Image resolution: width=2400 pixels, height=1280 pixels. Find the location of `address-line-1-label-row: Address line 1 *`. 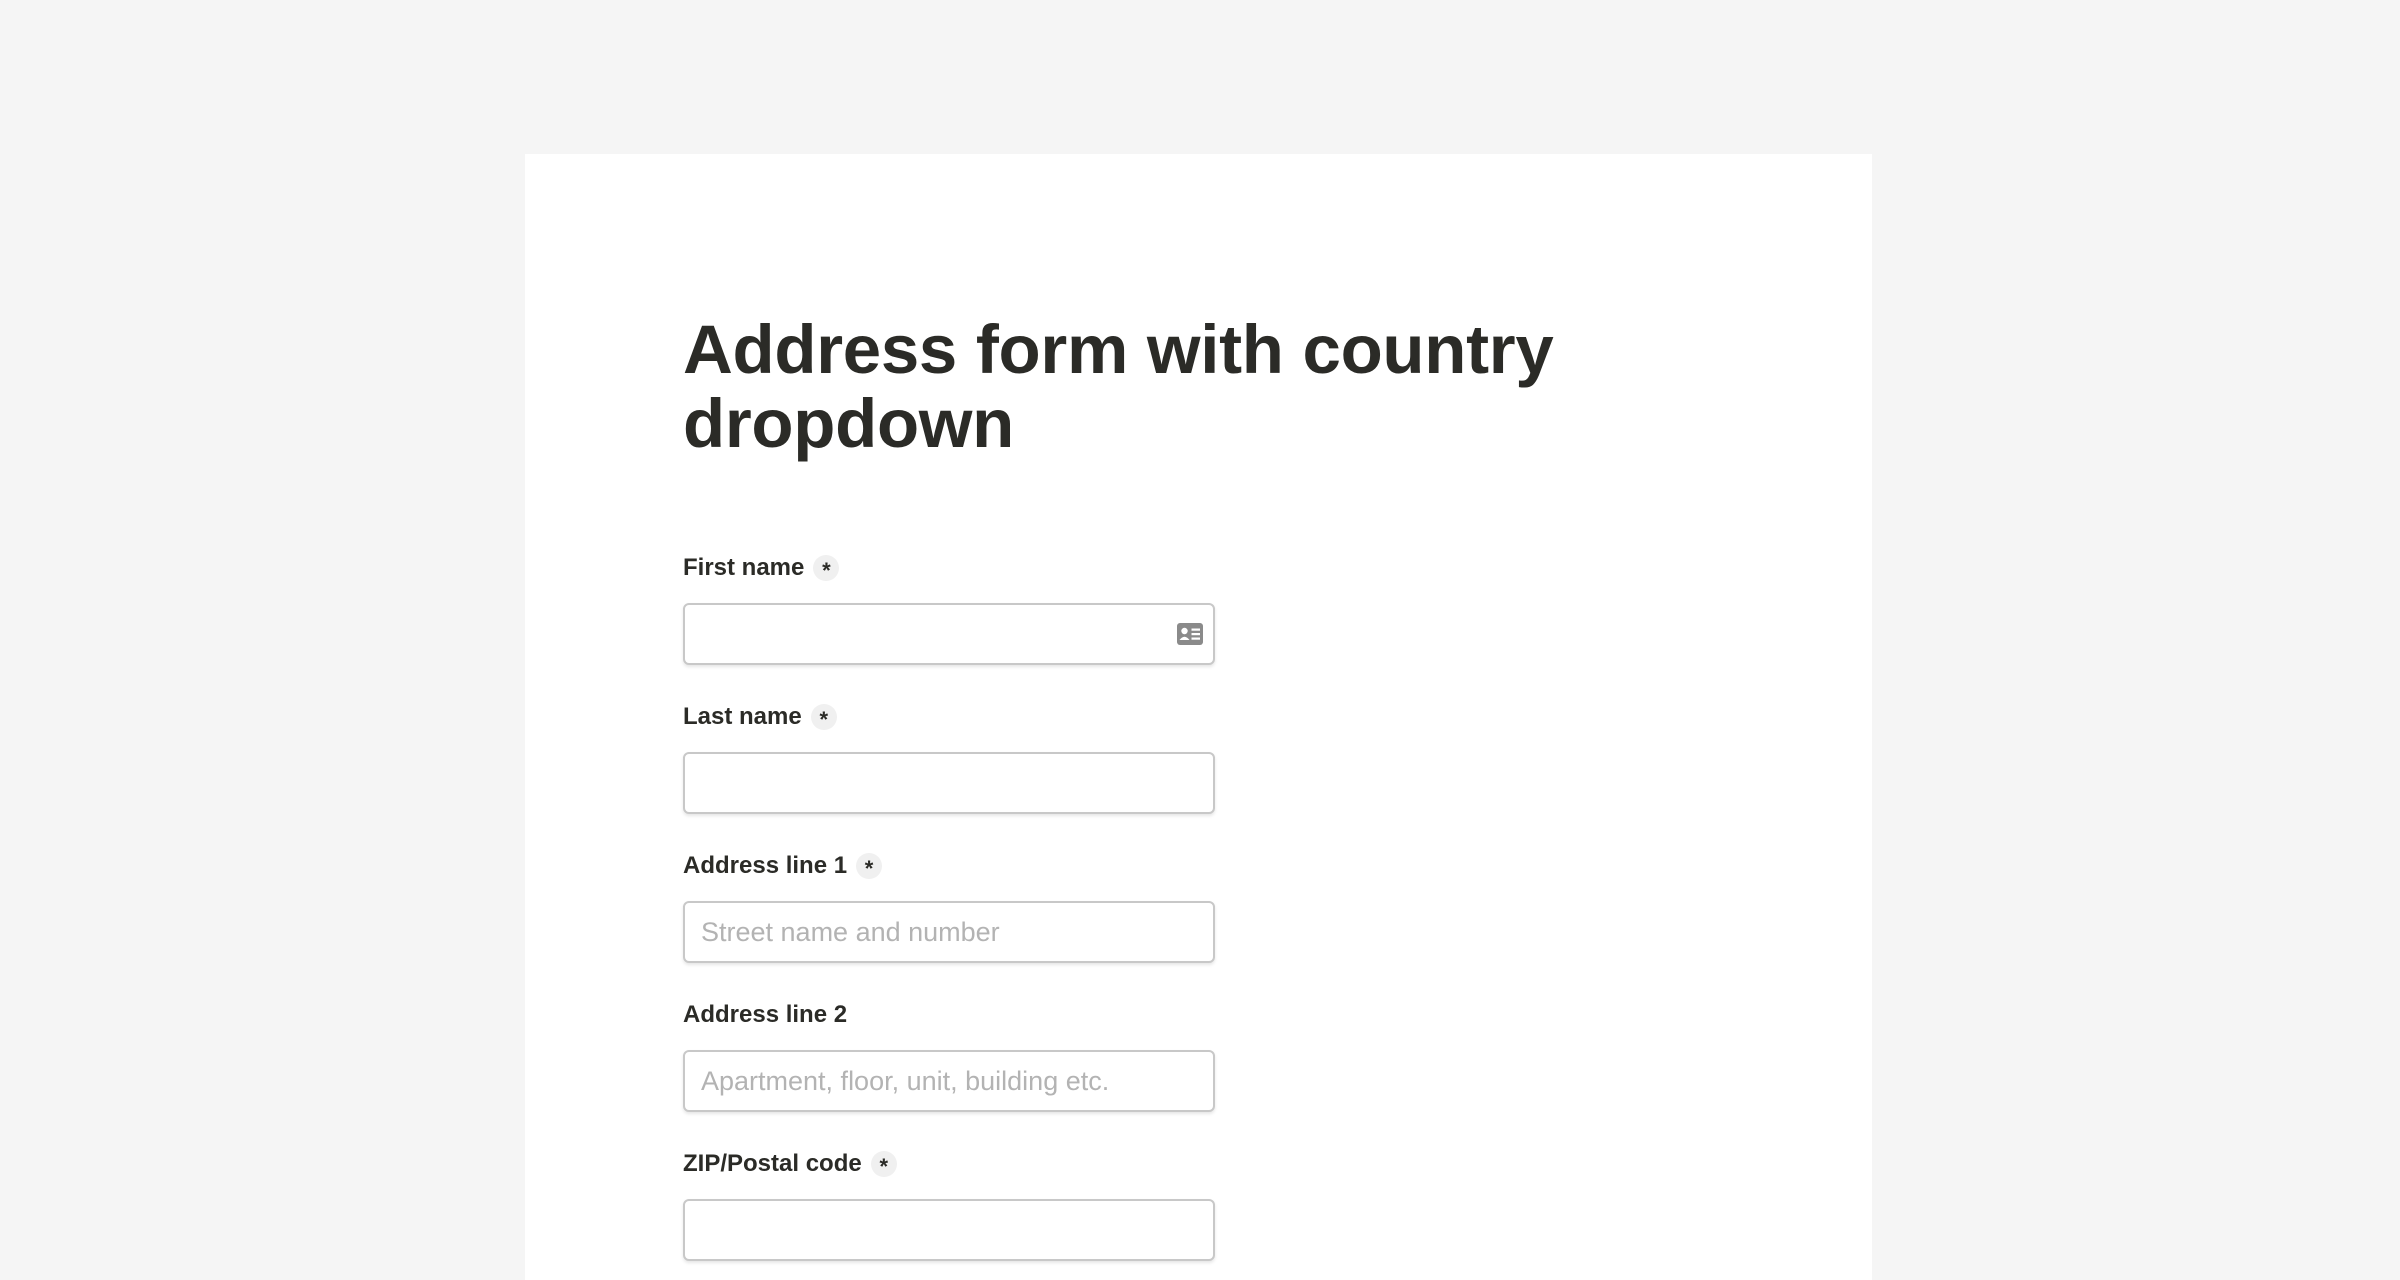

address-line-1-label-row: Address line 1 * is located at coordinates (949, 866).